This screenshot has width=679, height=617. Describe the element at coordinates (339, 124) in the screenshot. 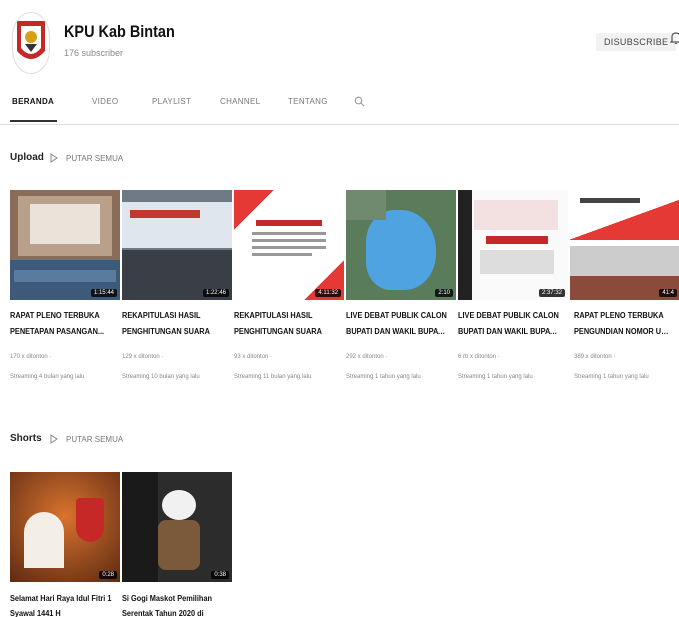

I see `tabs-divider` at that location.